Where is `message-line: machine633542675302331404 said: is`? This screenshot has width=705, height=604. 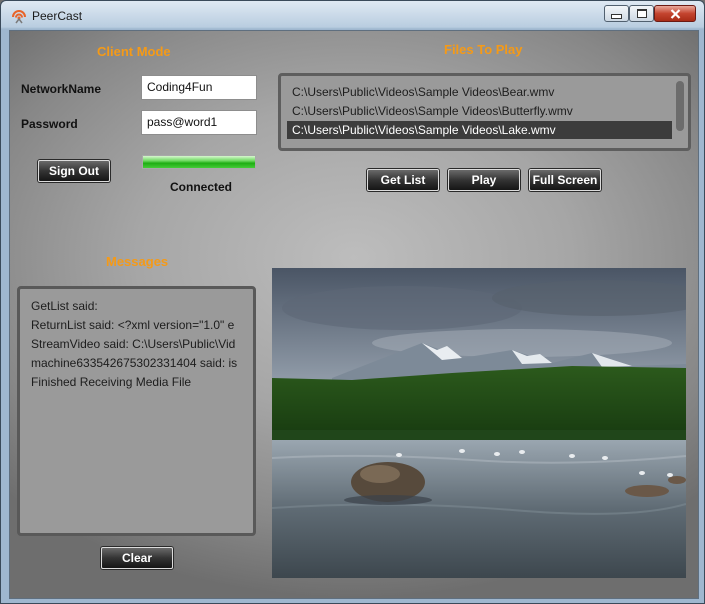
message-line: machine633542675302331404 said: is is located at coordinates (134, 363).